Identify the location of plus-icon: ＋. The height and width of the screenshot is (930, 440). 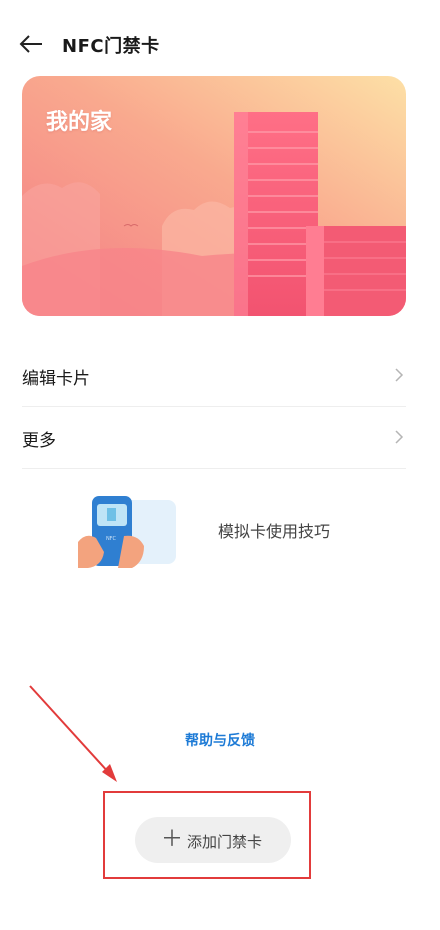
(172, 839).